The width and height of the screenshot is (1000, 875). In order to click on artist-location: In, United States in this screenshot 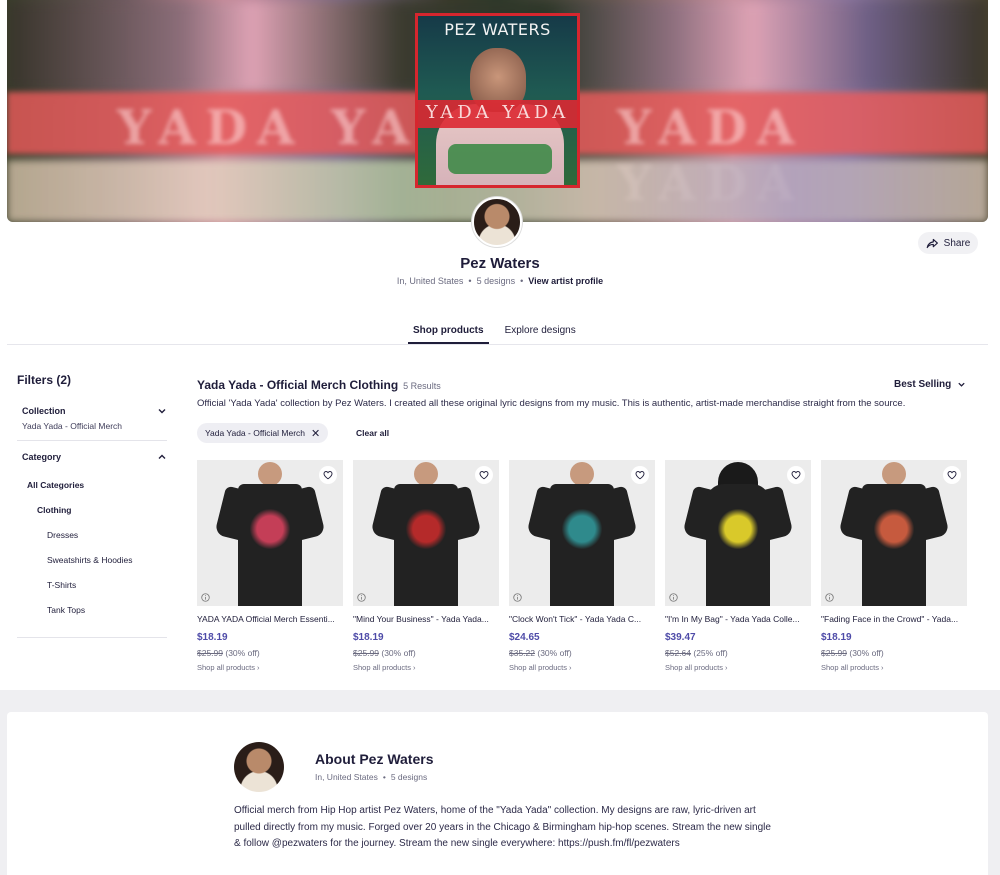, I will do `click(430, 281)`.